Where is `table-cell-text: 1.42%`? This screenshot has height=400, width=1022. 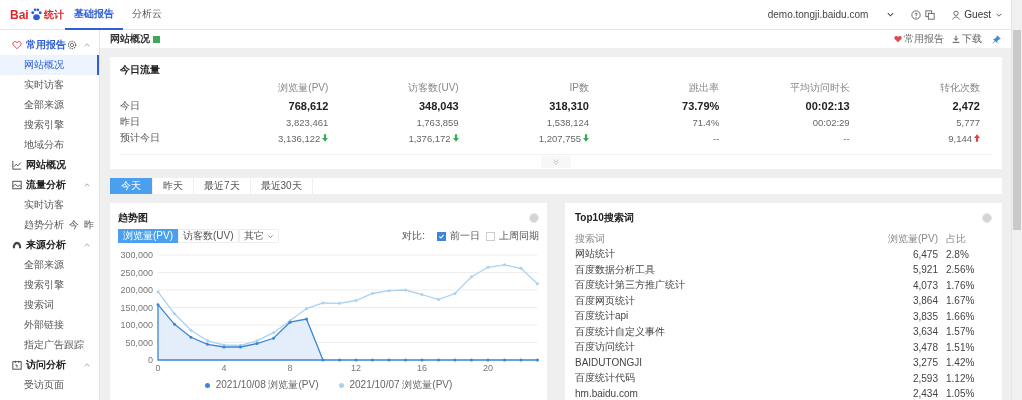 table-cell-text: 1.42% is located at coordinates (960, 363).